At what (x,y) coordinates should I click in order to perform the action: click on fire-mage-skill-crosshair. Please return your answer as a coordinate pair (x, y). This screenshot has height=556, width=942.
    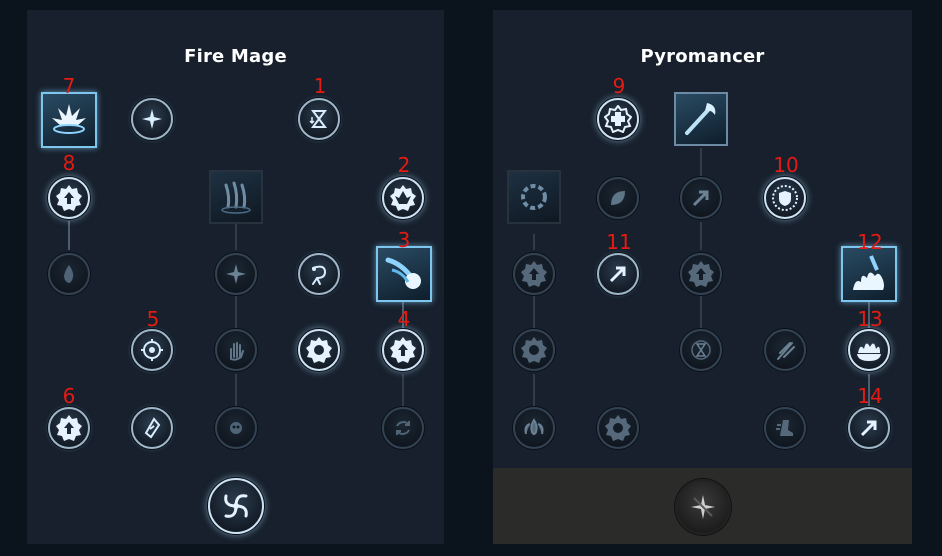
    Looking at the image, I should click on (152, 350).